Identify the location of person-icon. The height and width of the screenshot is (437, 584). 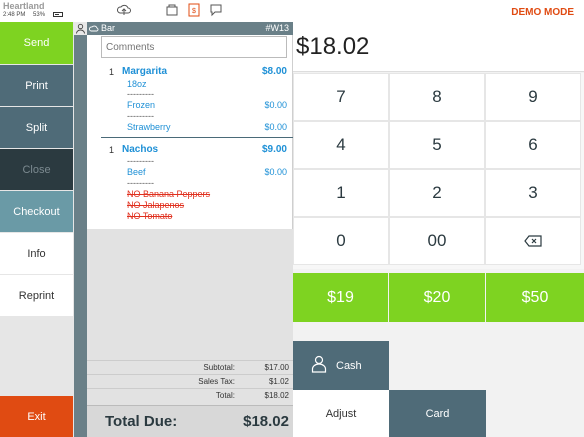
(319, 364).